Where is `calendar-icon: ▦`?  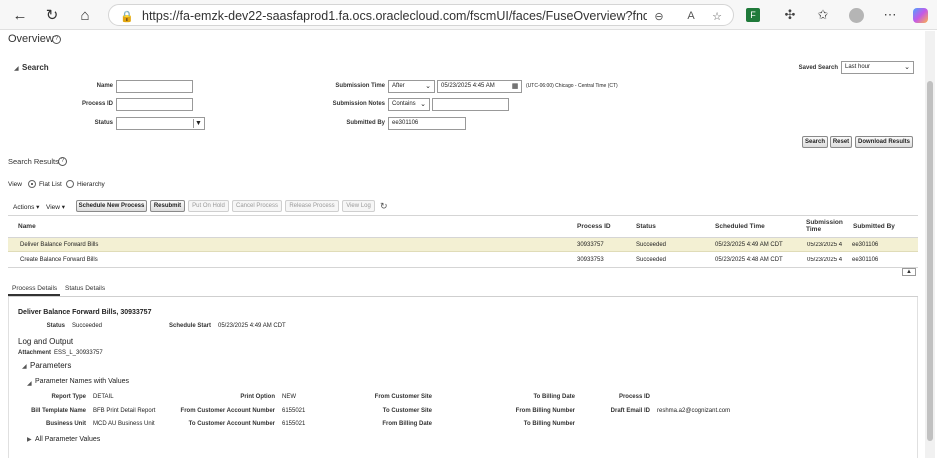 calendar-icon: ▦ is located at coordinates (515, 86).